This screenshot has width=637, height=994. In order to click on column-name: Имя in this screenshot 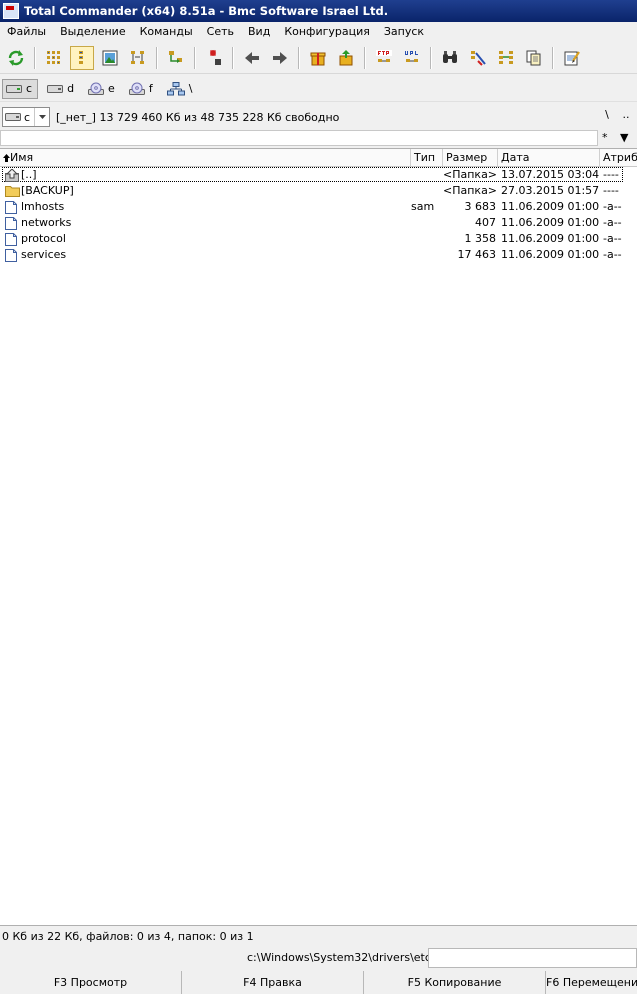, I will do `click(205, 157)`.